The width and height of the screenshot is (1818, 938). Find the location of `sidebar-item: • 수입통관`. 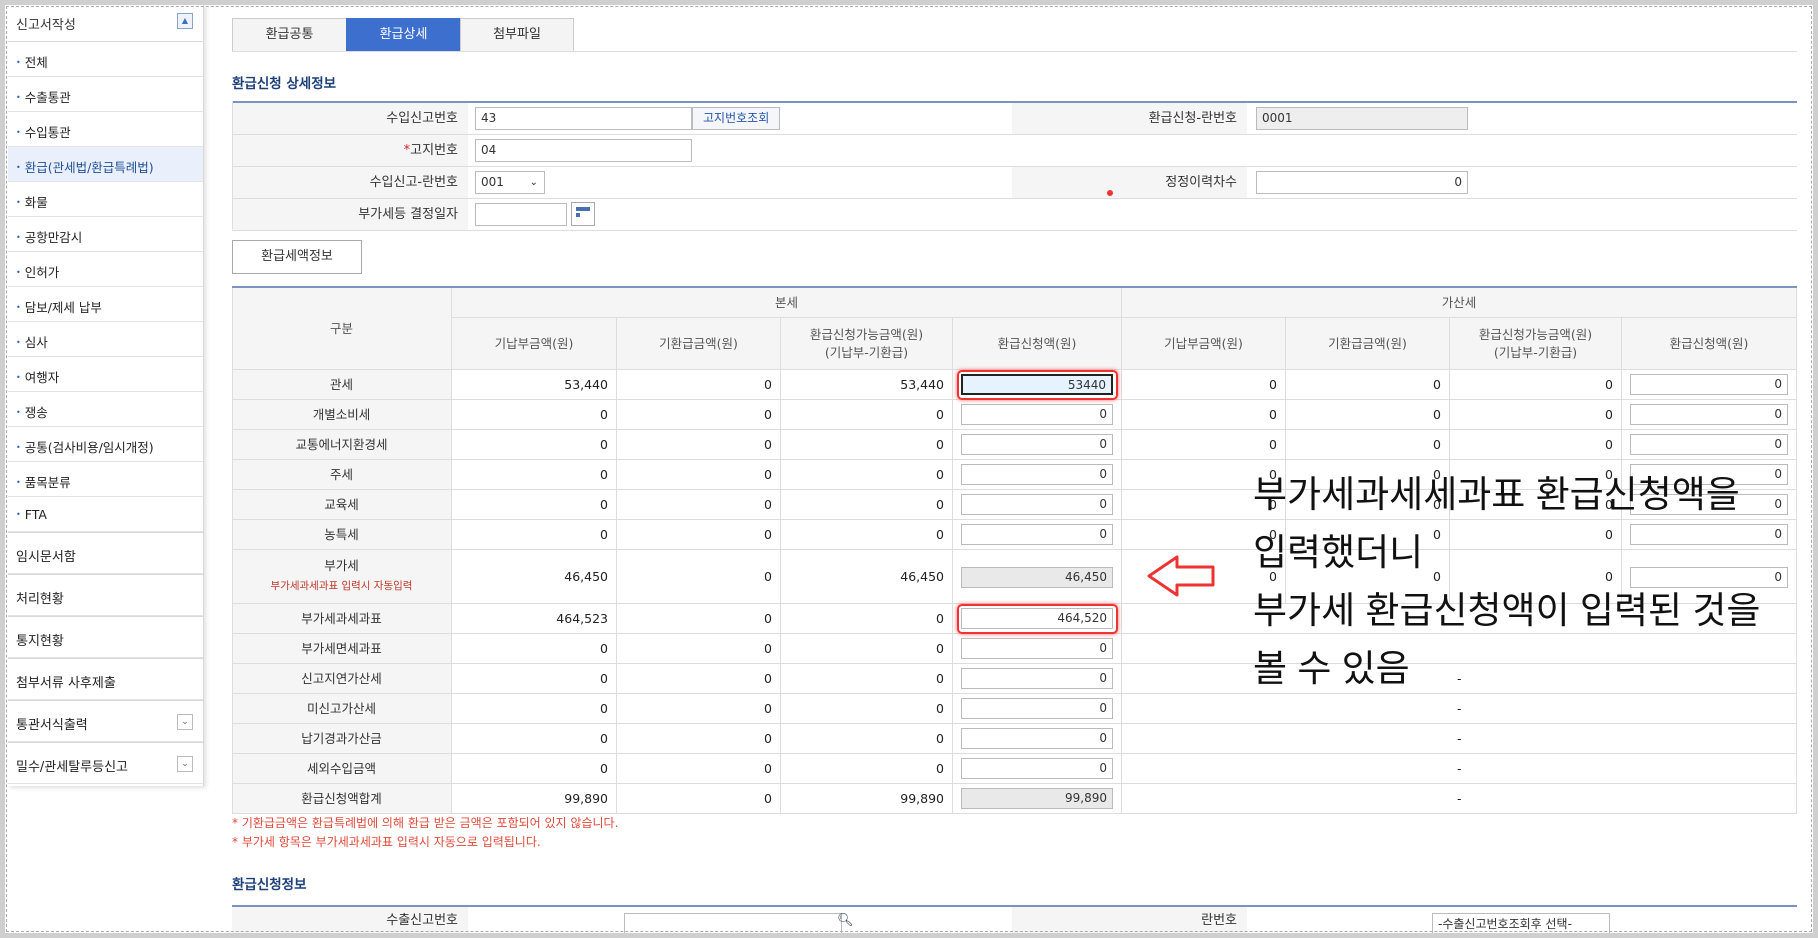

sidebar-item: • 수입통관 is located at coordinates (105, 129).